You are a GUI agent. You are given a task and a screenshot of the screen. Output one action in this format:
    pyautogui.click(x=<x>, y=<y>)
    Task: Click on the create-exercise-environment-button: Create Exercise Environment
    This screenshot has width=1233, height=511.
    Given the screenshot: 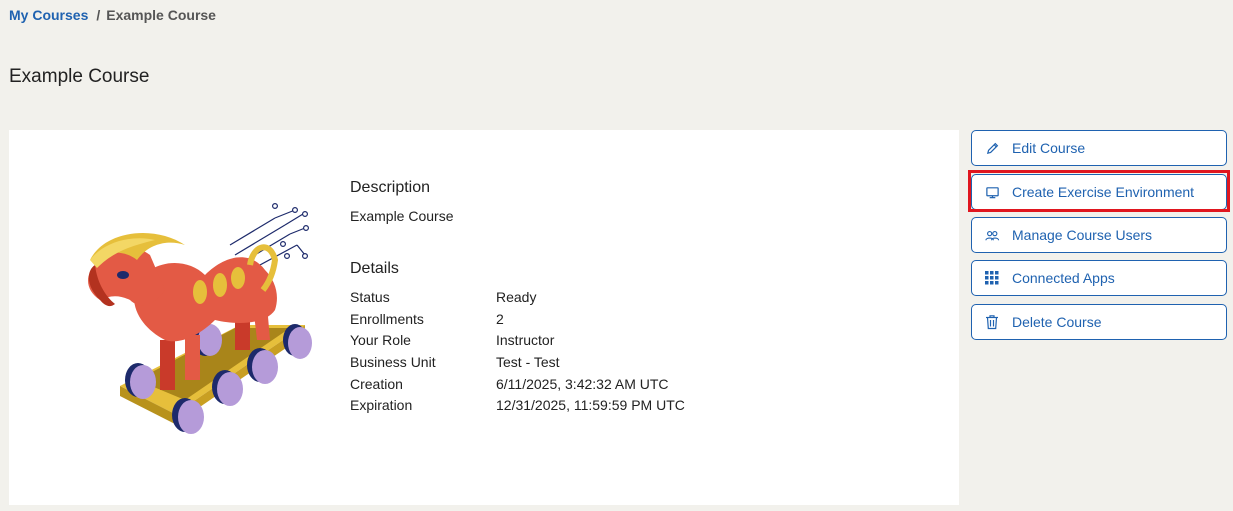 What is the action you would take?
    pyautogui.click(x=1099, y=192)
    